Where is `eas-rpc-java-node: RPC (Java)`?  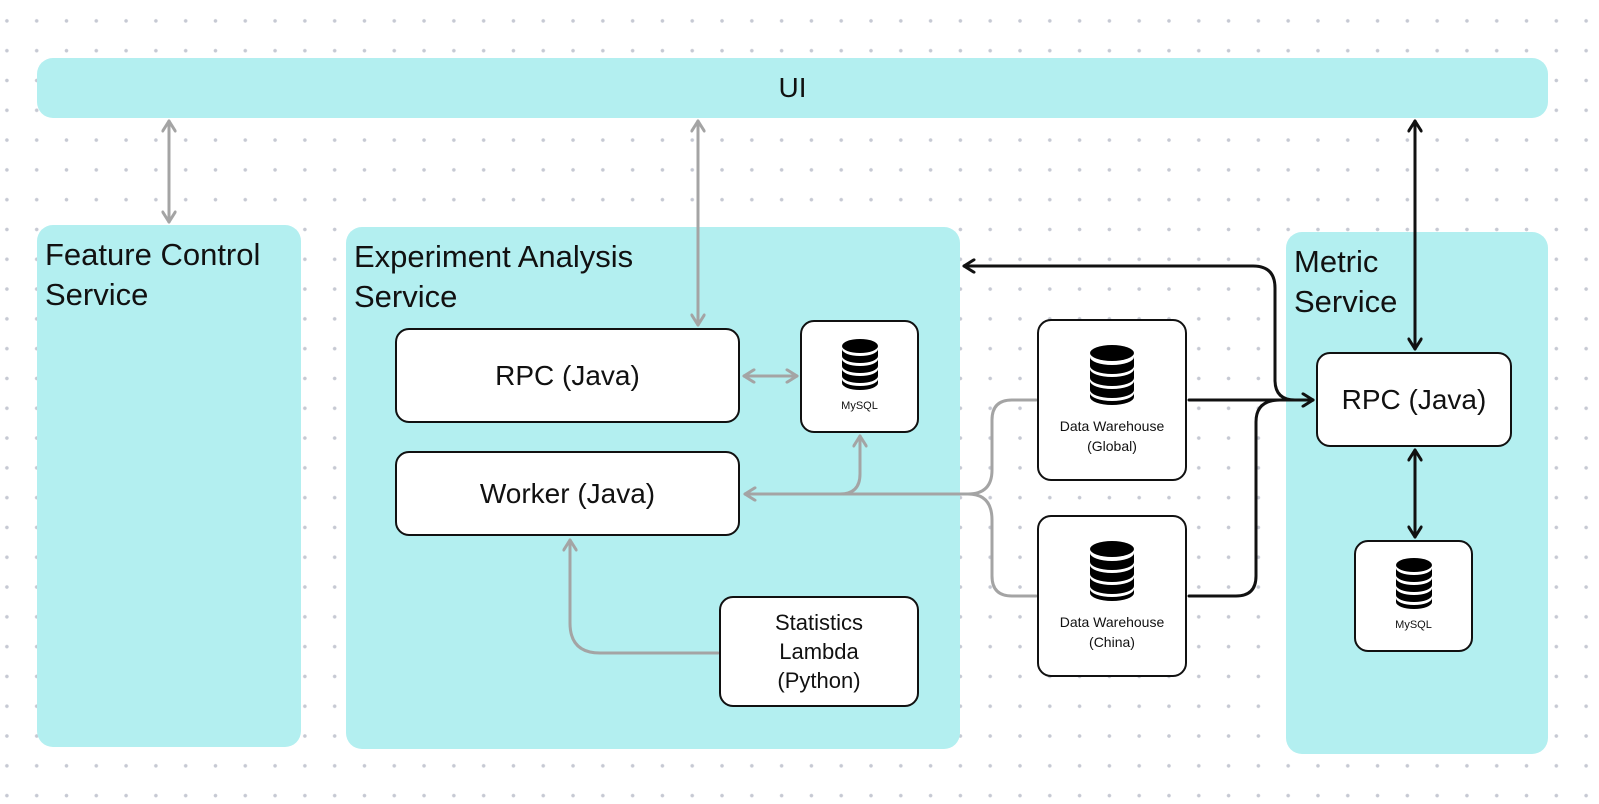
eas-rpc-java-node: RPC (Java) is located at coordinates (567, 375).